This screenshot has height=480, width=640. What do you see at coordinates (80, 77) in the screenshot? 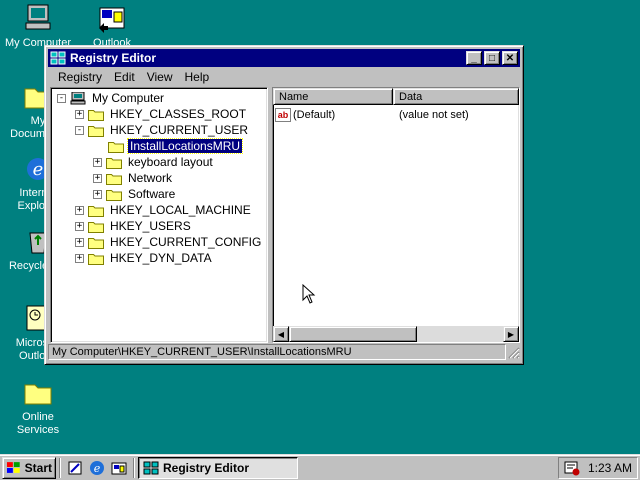
I see `menu-registry: Registry` at bounding box center [80, 77].